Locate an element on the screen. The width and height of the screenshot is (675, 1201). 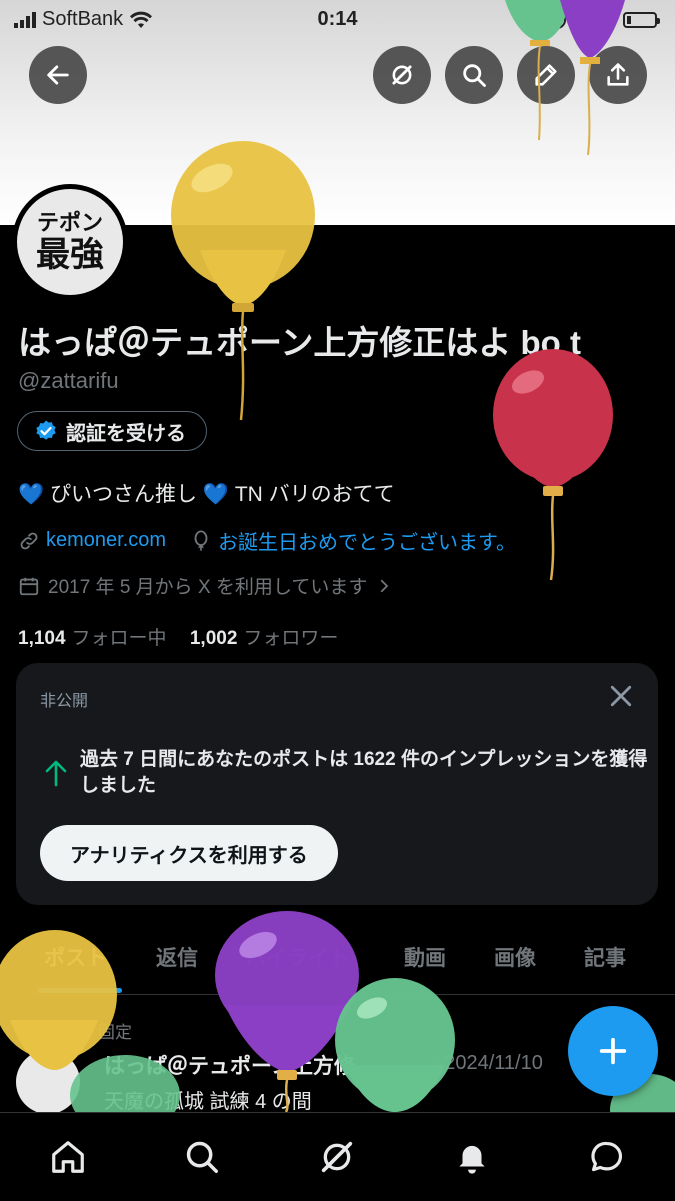
edit-button is located at coordinates (546, 75).